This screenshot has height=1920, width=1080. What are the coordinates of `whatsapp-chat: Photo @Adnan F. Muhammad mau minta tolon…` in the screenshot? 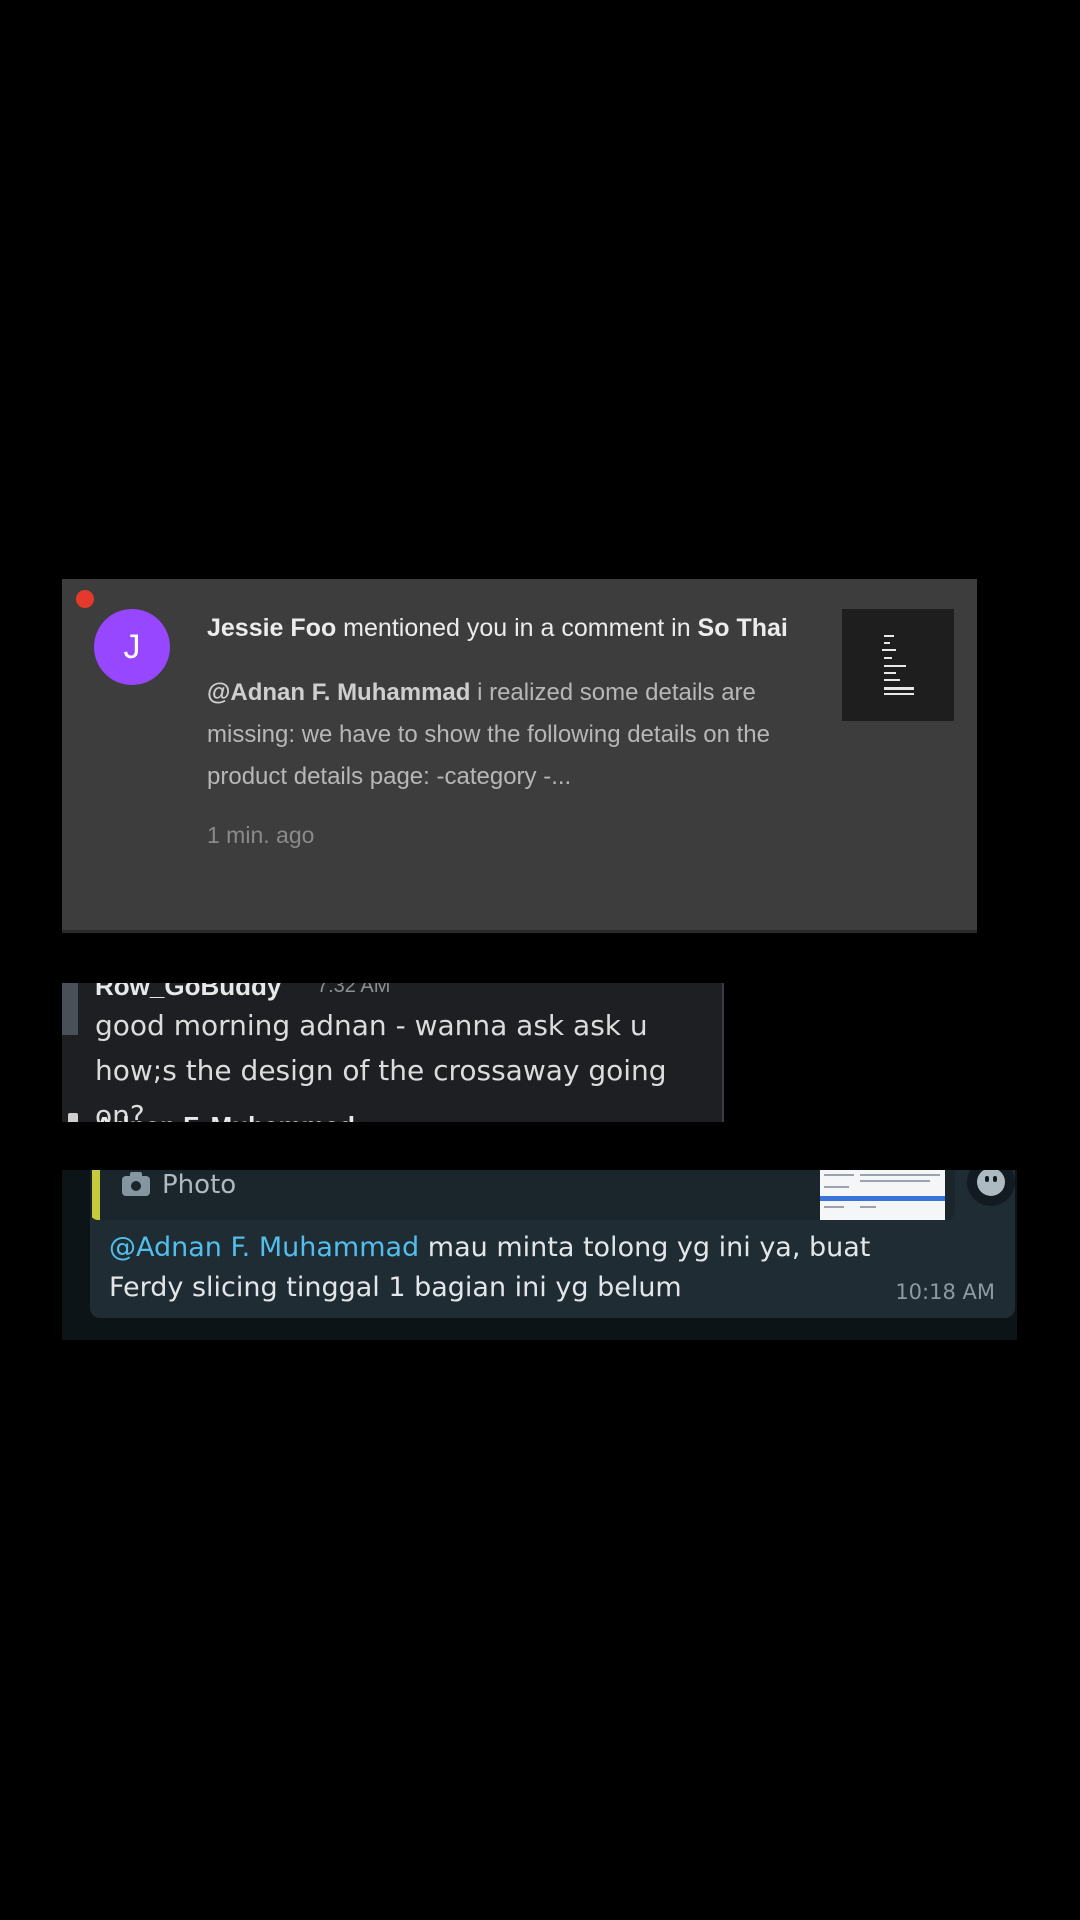 It's located at (539, 1255).